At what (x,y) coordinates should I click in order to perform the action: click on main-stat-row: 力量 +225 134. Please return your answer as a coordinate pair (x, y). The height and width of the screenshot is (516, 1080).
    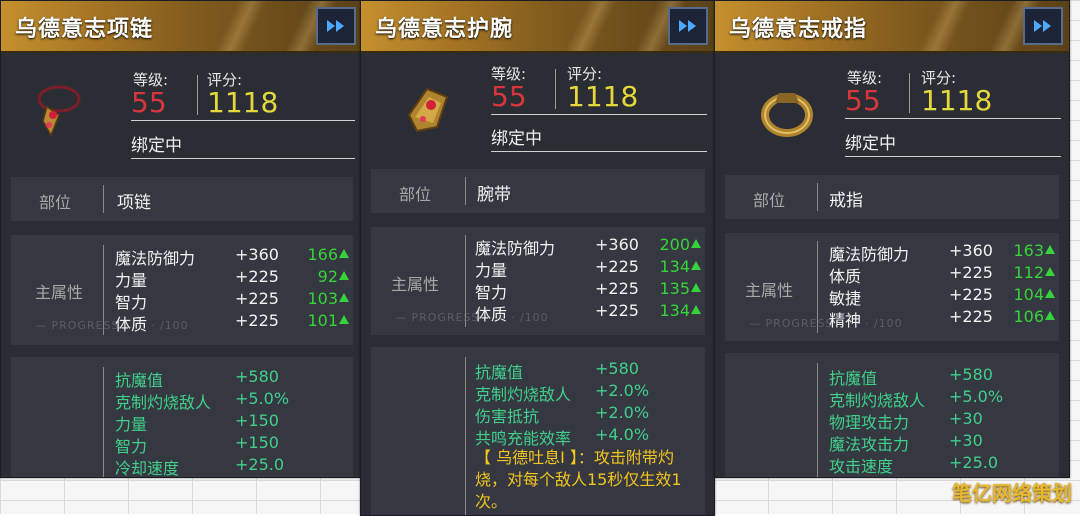
    Looking at the image, I should click on (589, 268).